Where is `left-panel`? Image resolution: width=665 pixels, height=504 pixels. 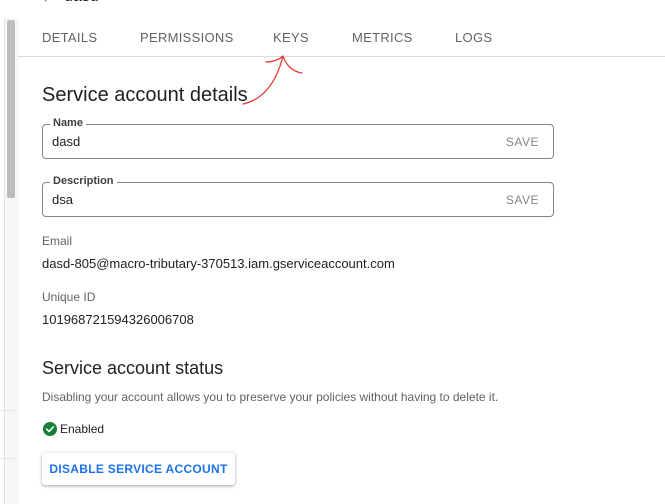 left-panel is located at coordinates (9, 252).